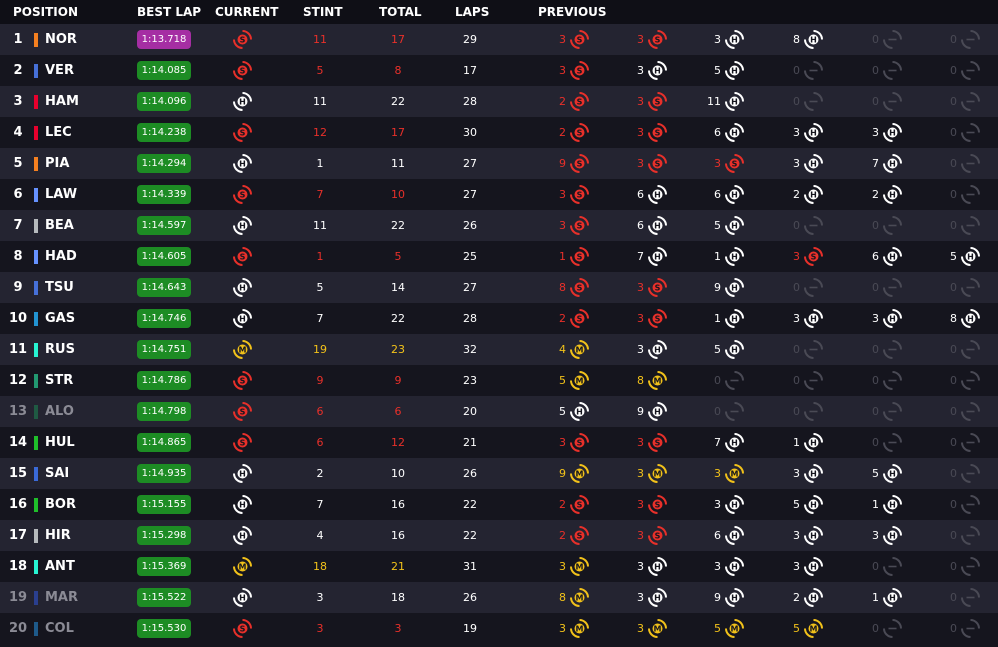  I want to click on table-row: 5 PIA 1:14.294 H 1 11 27 9 S 3 S 3 S 3 H 7 H 0, so click(499, 163).